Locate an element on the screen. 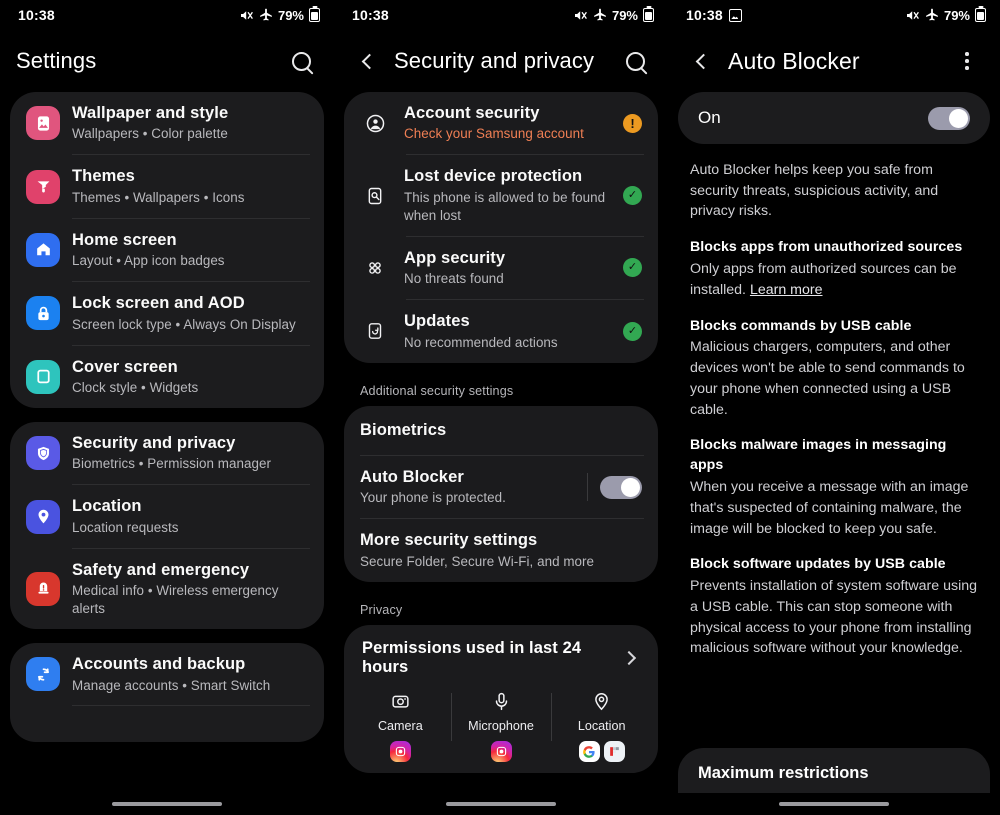 The height and width of the screenshot is (815, 1000). list-item-title: Biometrics is located at coordinates (403, 429).